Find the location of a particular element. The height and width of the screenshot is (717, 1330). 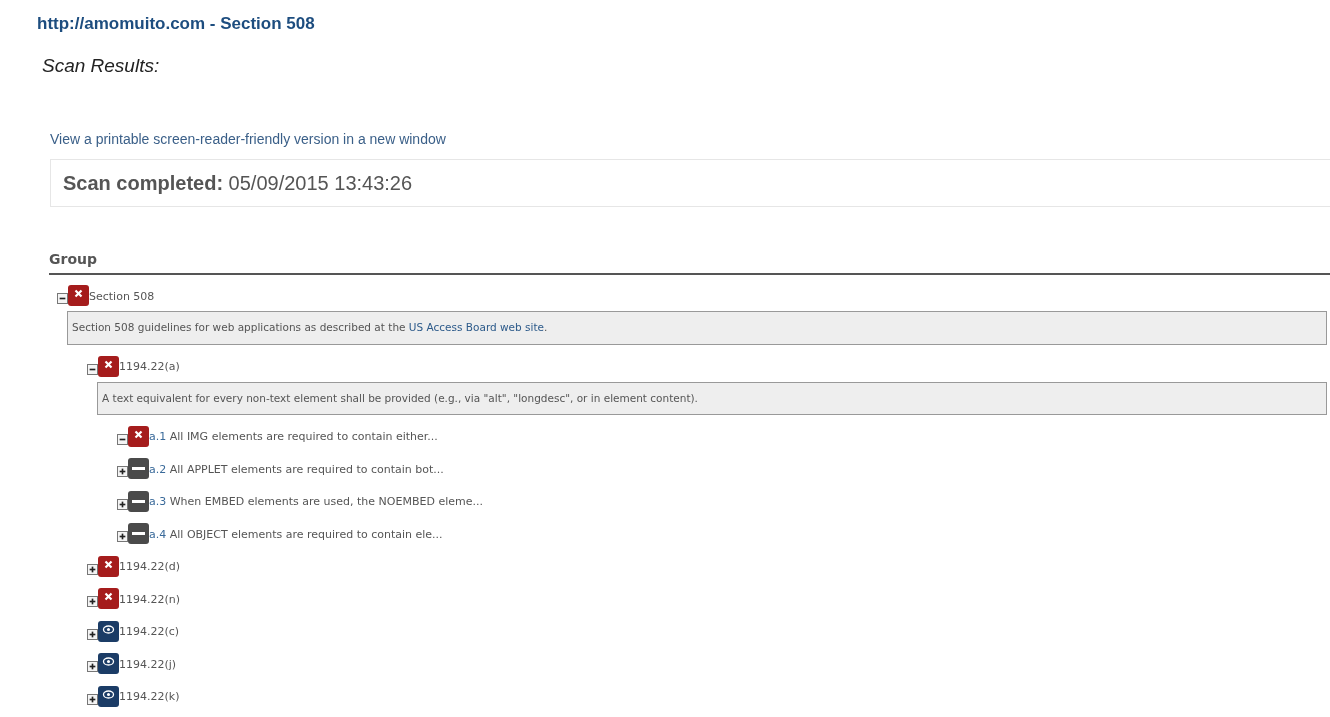

page-title: http://amomuito.com - Section 508 is located at coordinates (176, 24).